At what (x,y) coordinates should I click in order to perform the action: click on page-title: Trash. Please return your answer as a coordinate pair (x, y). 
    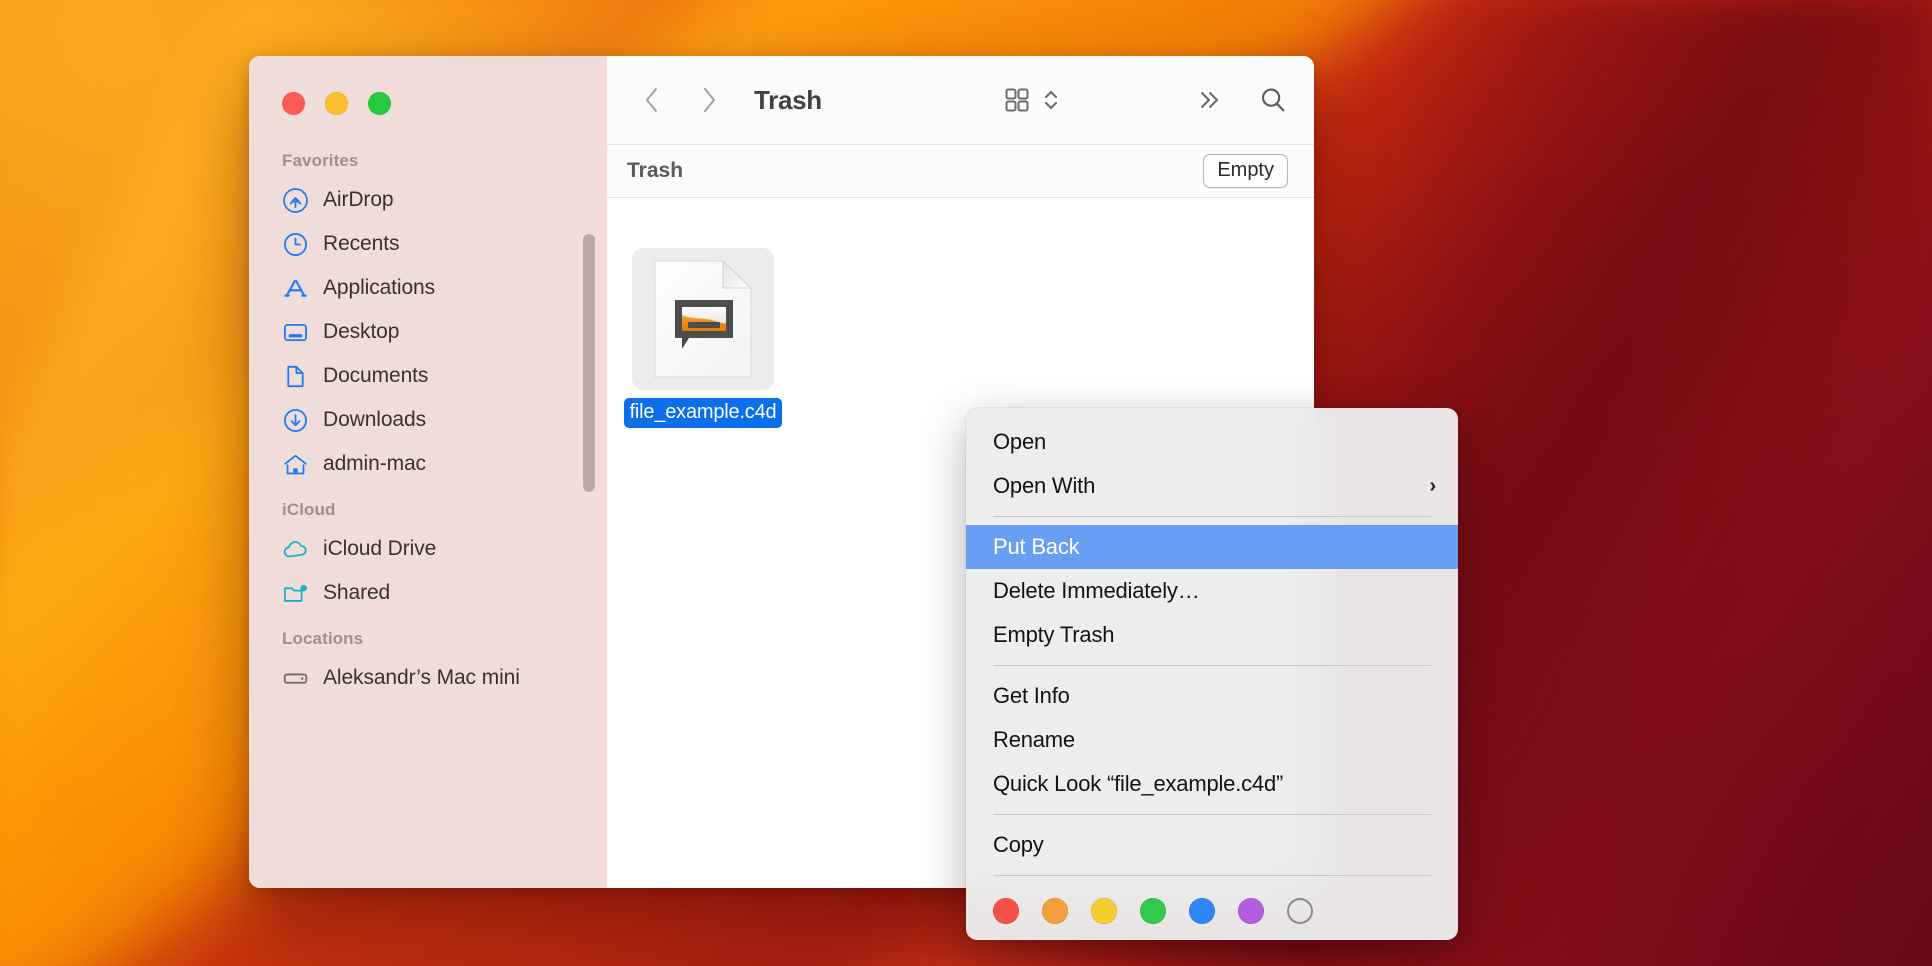
    Looking at the image, I should click on (788, 99).